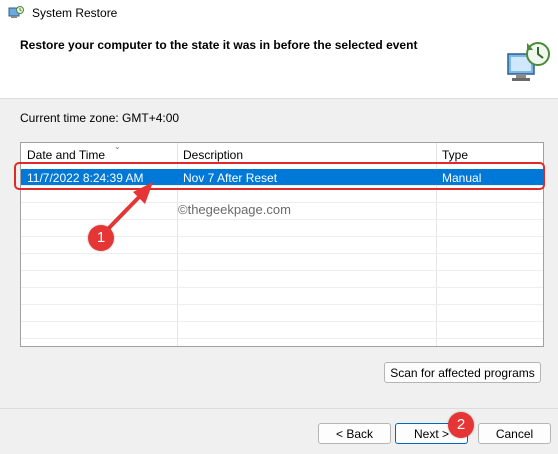 This screenshot has height=454, width=558. What do you see at coordinates (234, 209) in the screenshot?
I see `watermark: ©thegeekpage.com` at bounding box center [234, 209].